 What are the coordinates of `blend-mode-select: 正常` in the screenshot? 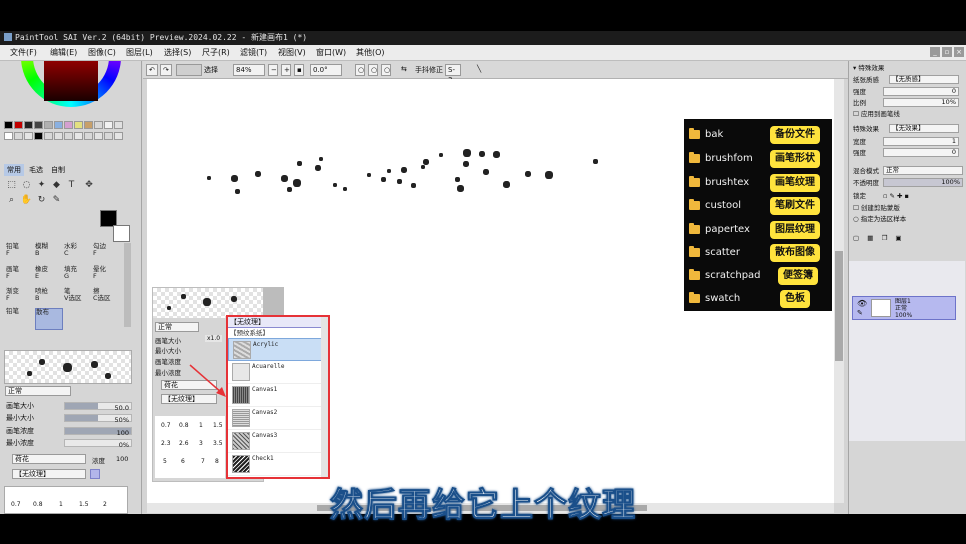 It's located at (38, 391).